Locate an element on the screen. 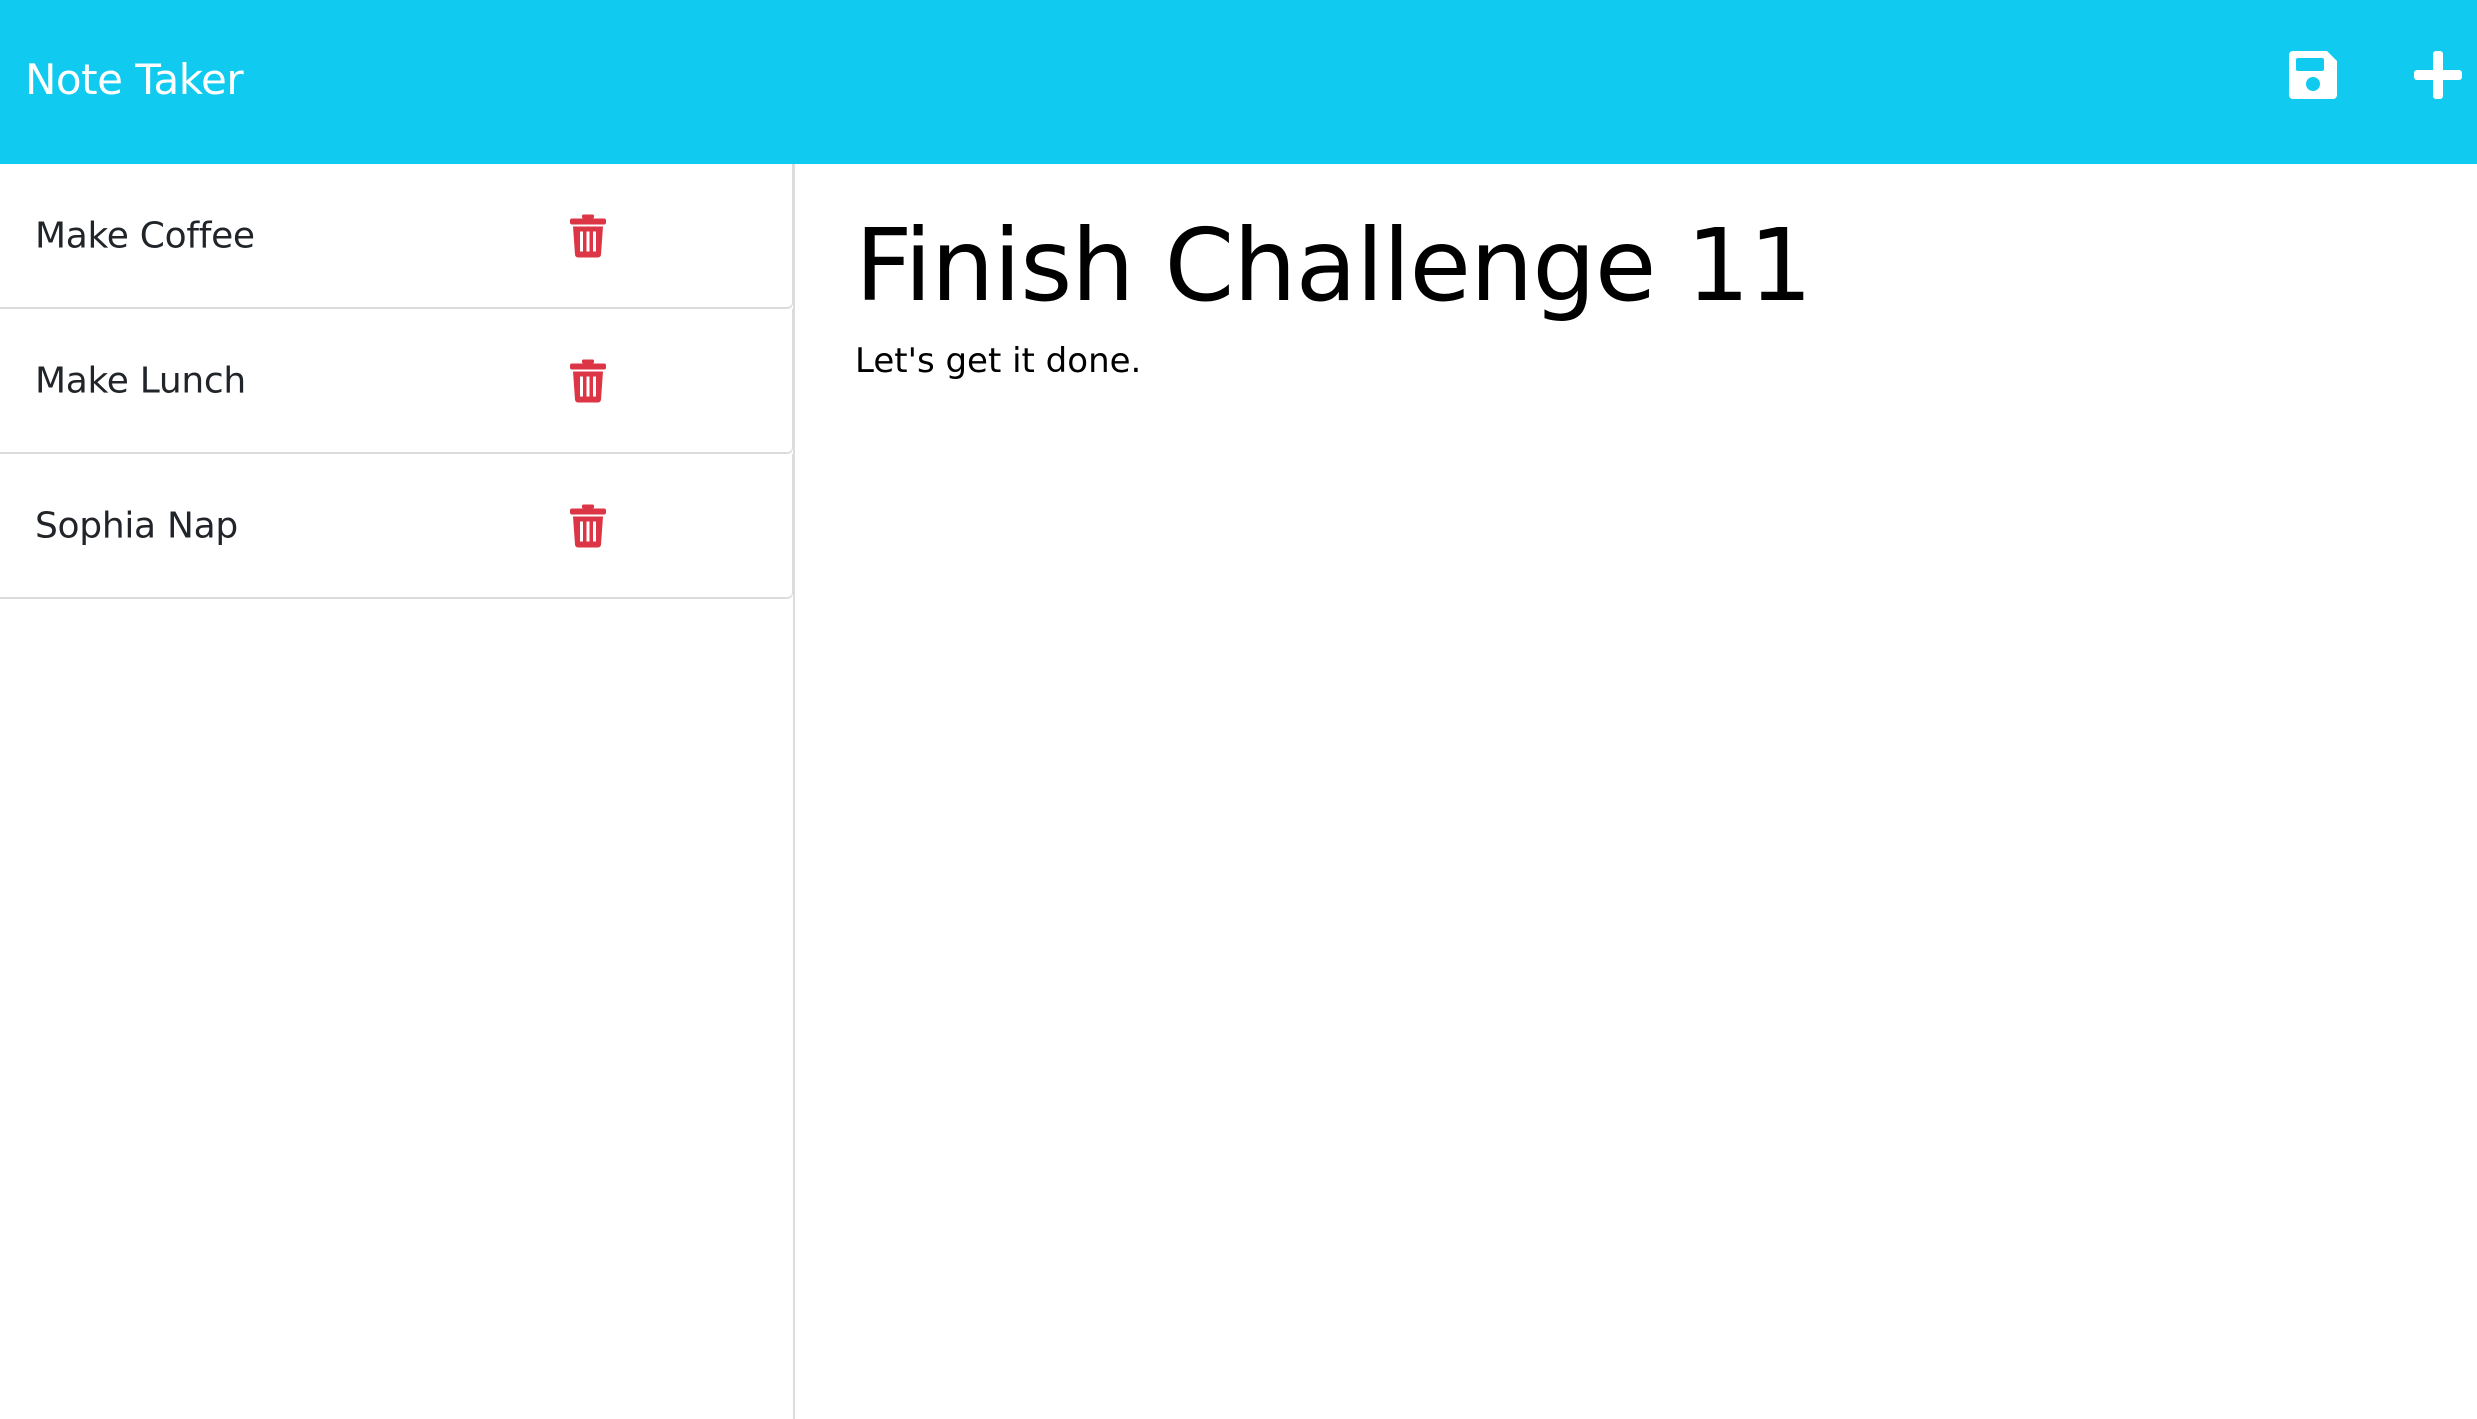 The width and height of the screenshot is (2477, 1419). new-note-icon is located at coordinates (2438, 75).